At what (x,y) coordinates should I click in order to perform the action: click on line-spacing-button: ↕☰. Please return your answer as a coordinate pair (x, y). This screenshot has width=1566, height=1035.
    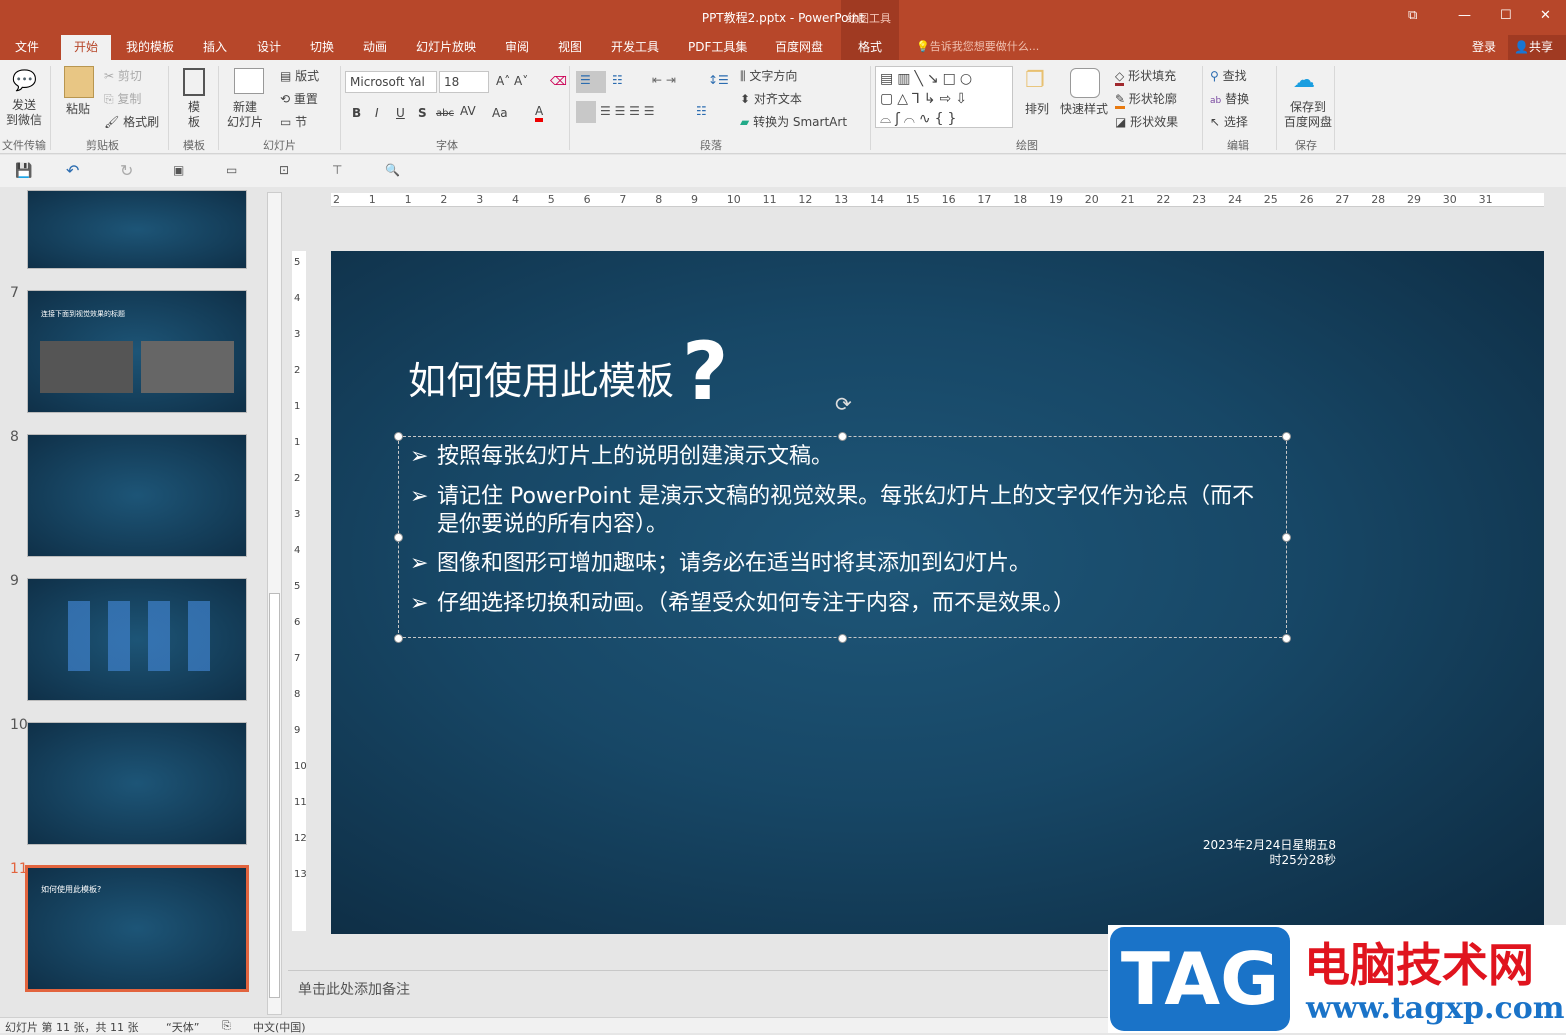
    Looking at the image, I should click on (718, 80).